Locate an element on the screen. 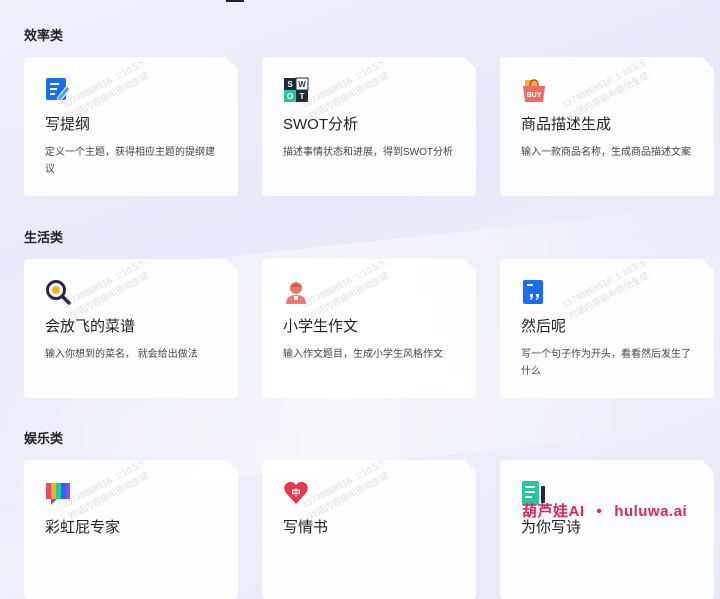 Image resolution: width=720 pixels, height=599 pixels. card-title: SWOT分析 is located at coordinates (320, 124).